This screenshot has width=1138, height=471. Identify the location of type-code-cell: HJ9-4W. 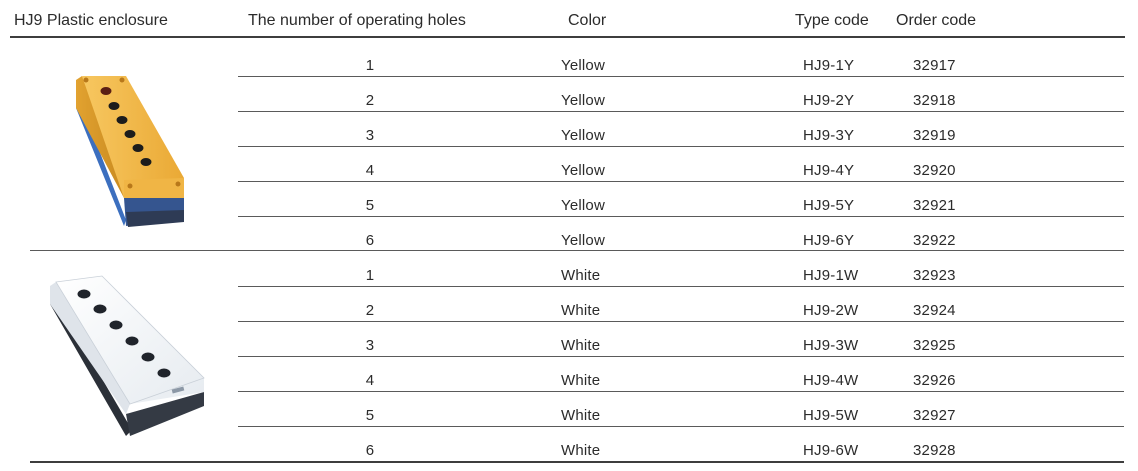
(831, 380).